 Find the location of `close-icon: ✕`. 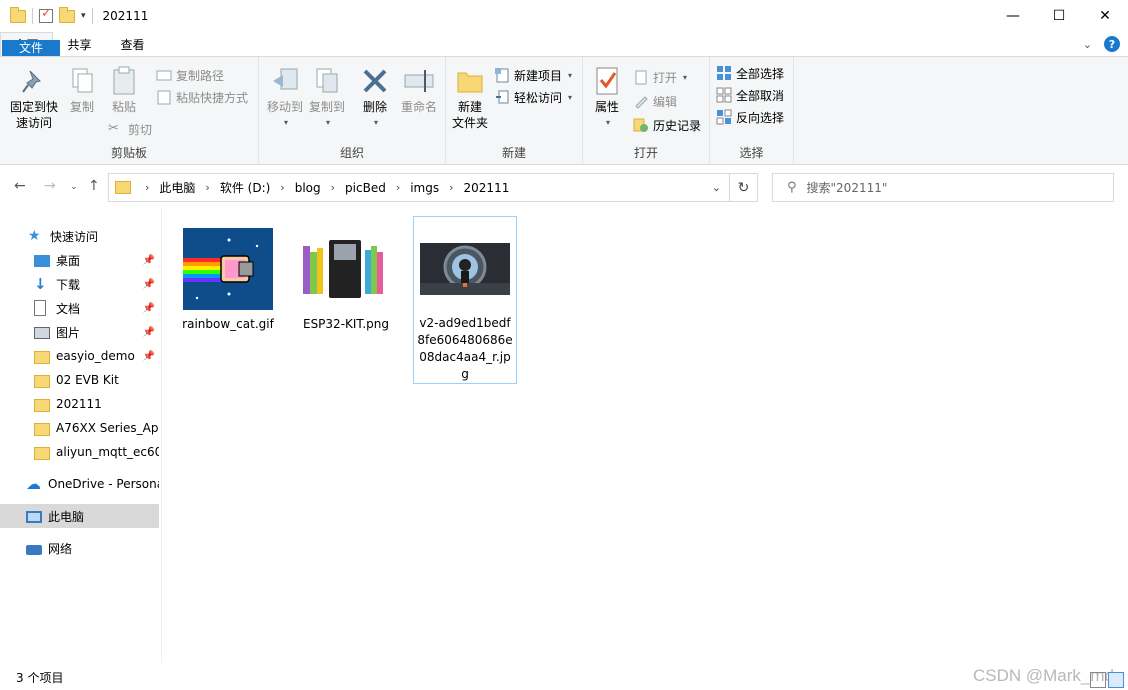

close-icon: ✕ is located at coordinates (1105, 16).